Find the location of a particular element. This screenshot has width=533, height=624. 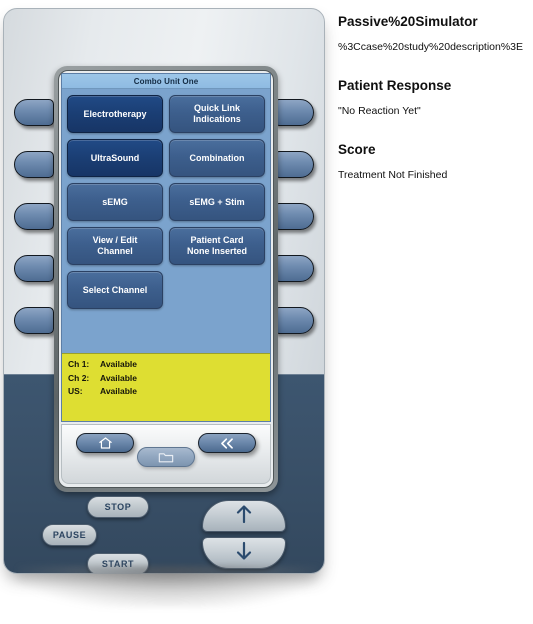

status-row: US: Available is located at coordinates (166, 392).